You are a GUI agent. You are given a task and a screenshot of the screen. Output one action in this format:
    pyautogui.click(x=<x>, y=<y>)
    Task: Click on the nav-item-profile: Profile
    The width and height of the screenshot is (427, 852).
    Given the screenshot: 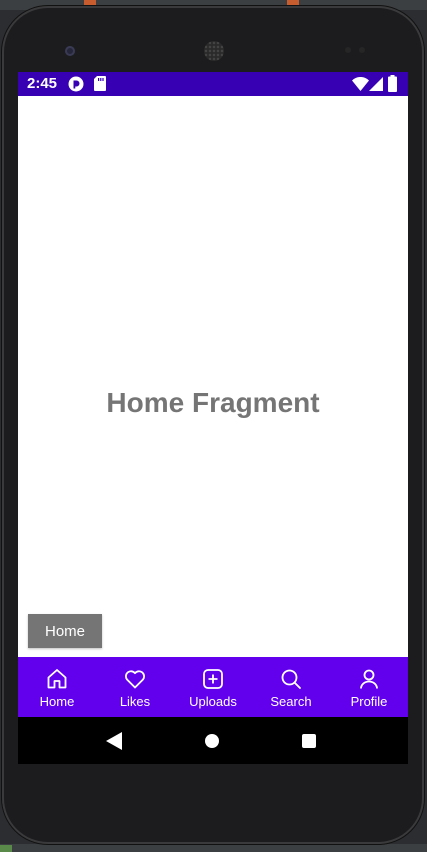 What is the action you would take?
    pyautogui.click(x=369, y=687)
    